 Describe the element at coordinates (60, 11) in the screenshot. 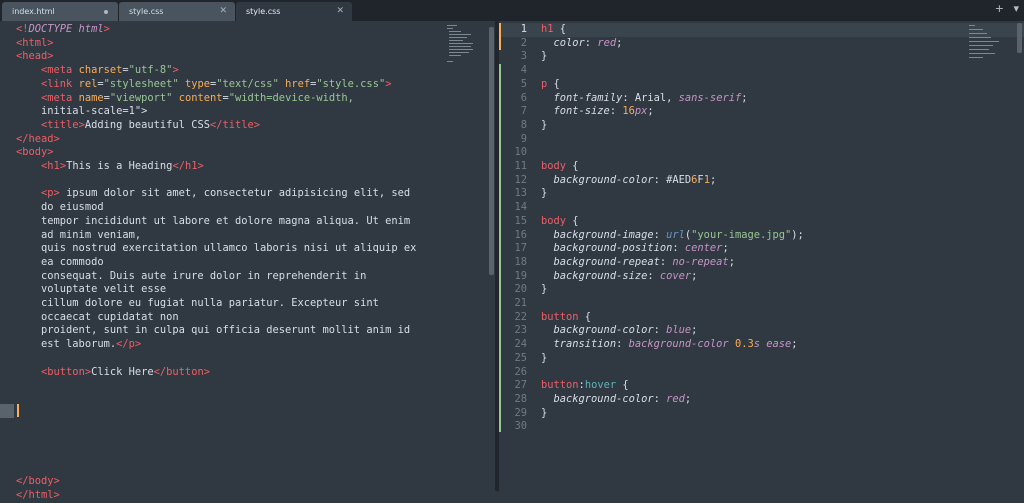

I see `tab-index-html: index.html` at that location.